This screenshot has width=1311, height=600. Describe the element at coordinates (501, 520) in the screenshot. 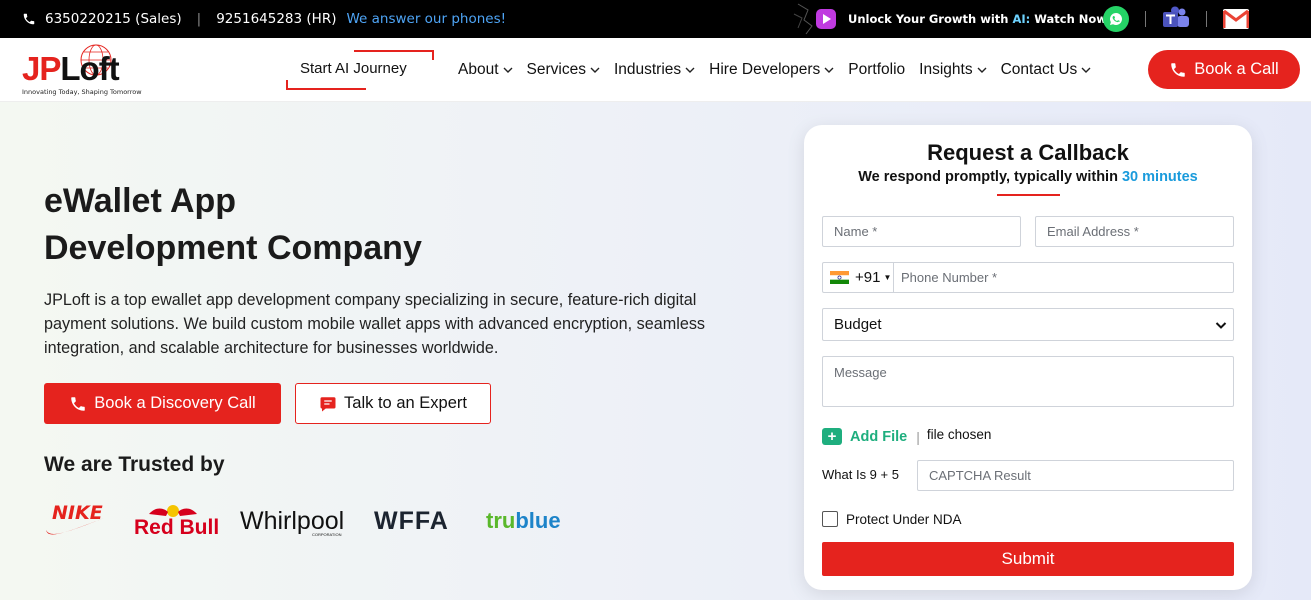

I see `trueblue-text-a: tru` at that location.